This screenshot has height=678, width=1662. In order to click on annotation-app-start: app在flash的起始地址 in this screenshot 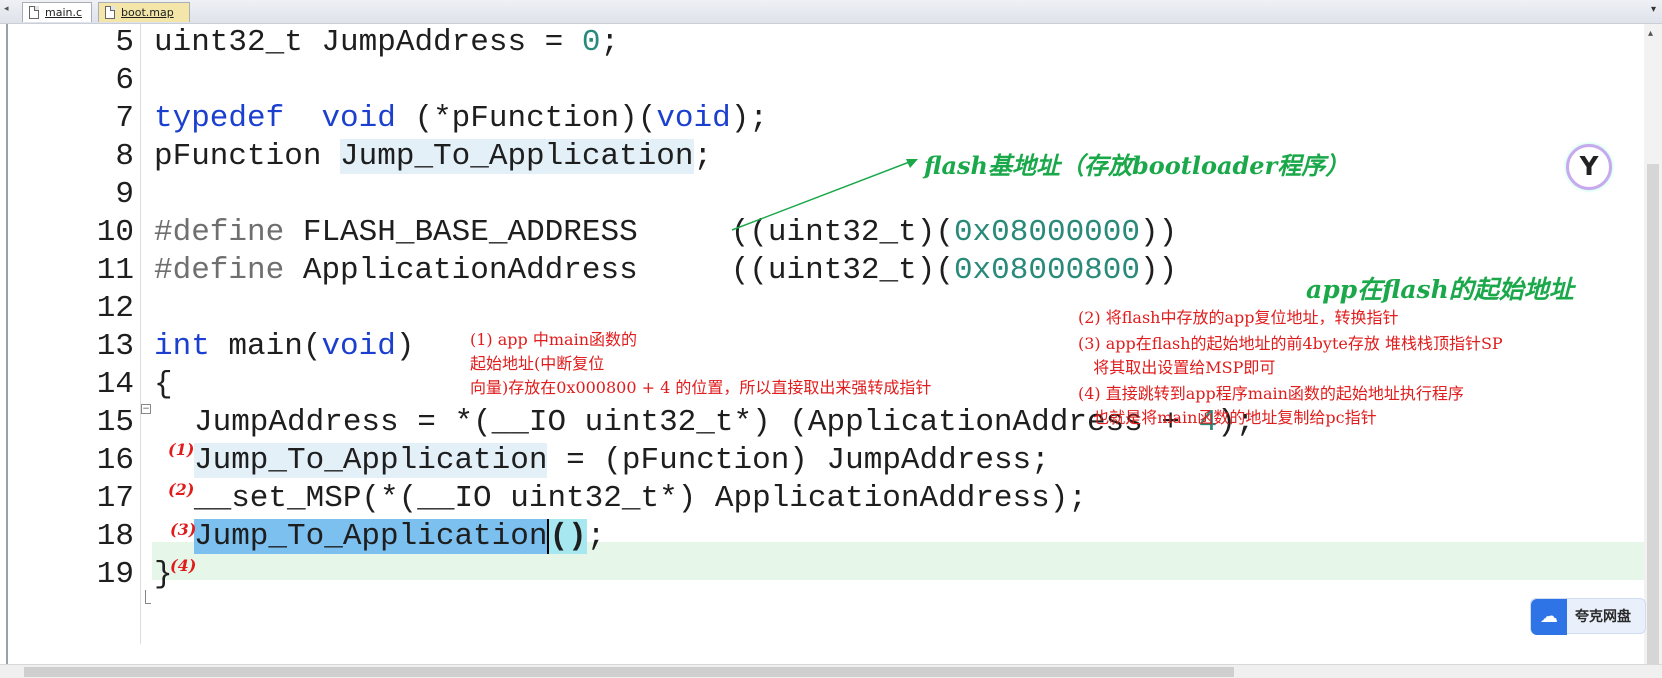, I will do `click(1440, 289)`.